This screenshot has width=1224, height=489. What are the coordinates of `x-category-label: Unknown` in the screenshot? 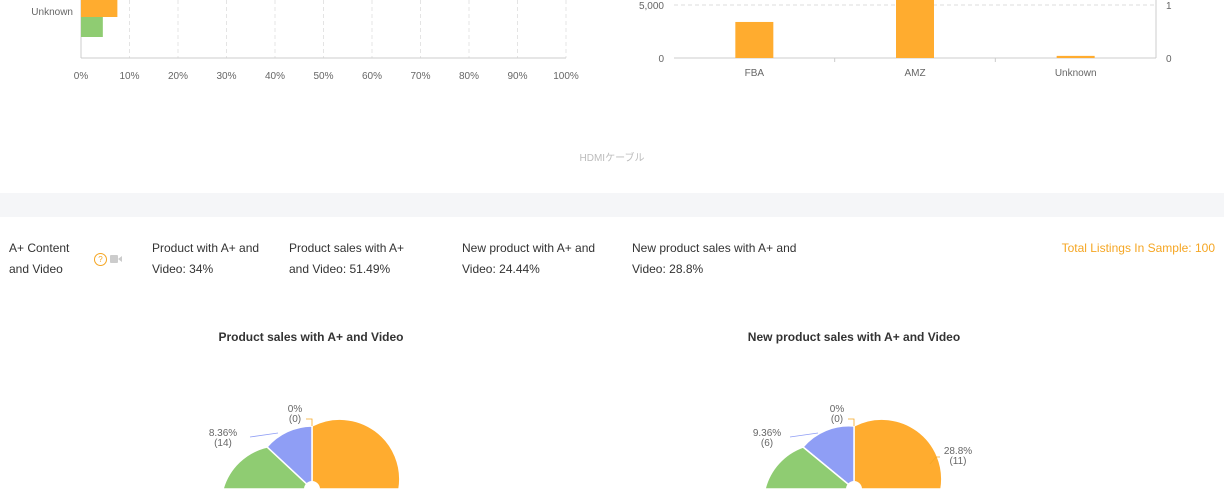 It's located at (1076, 73).